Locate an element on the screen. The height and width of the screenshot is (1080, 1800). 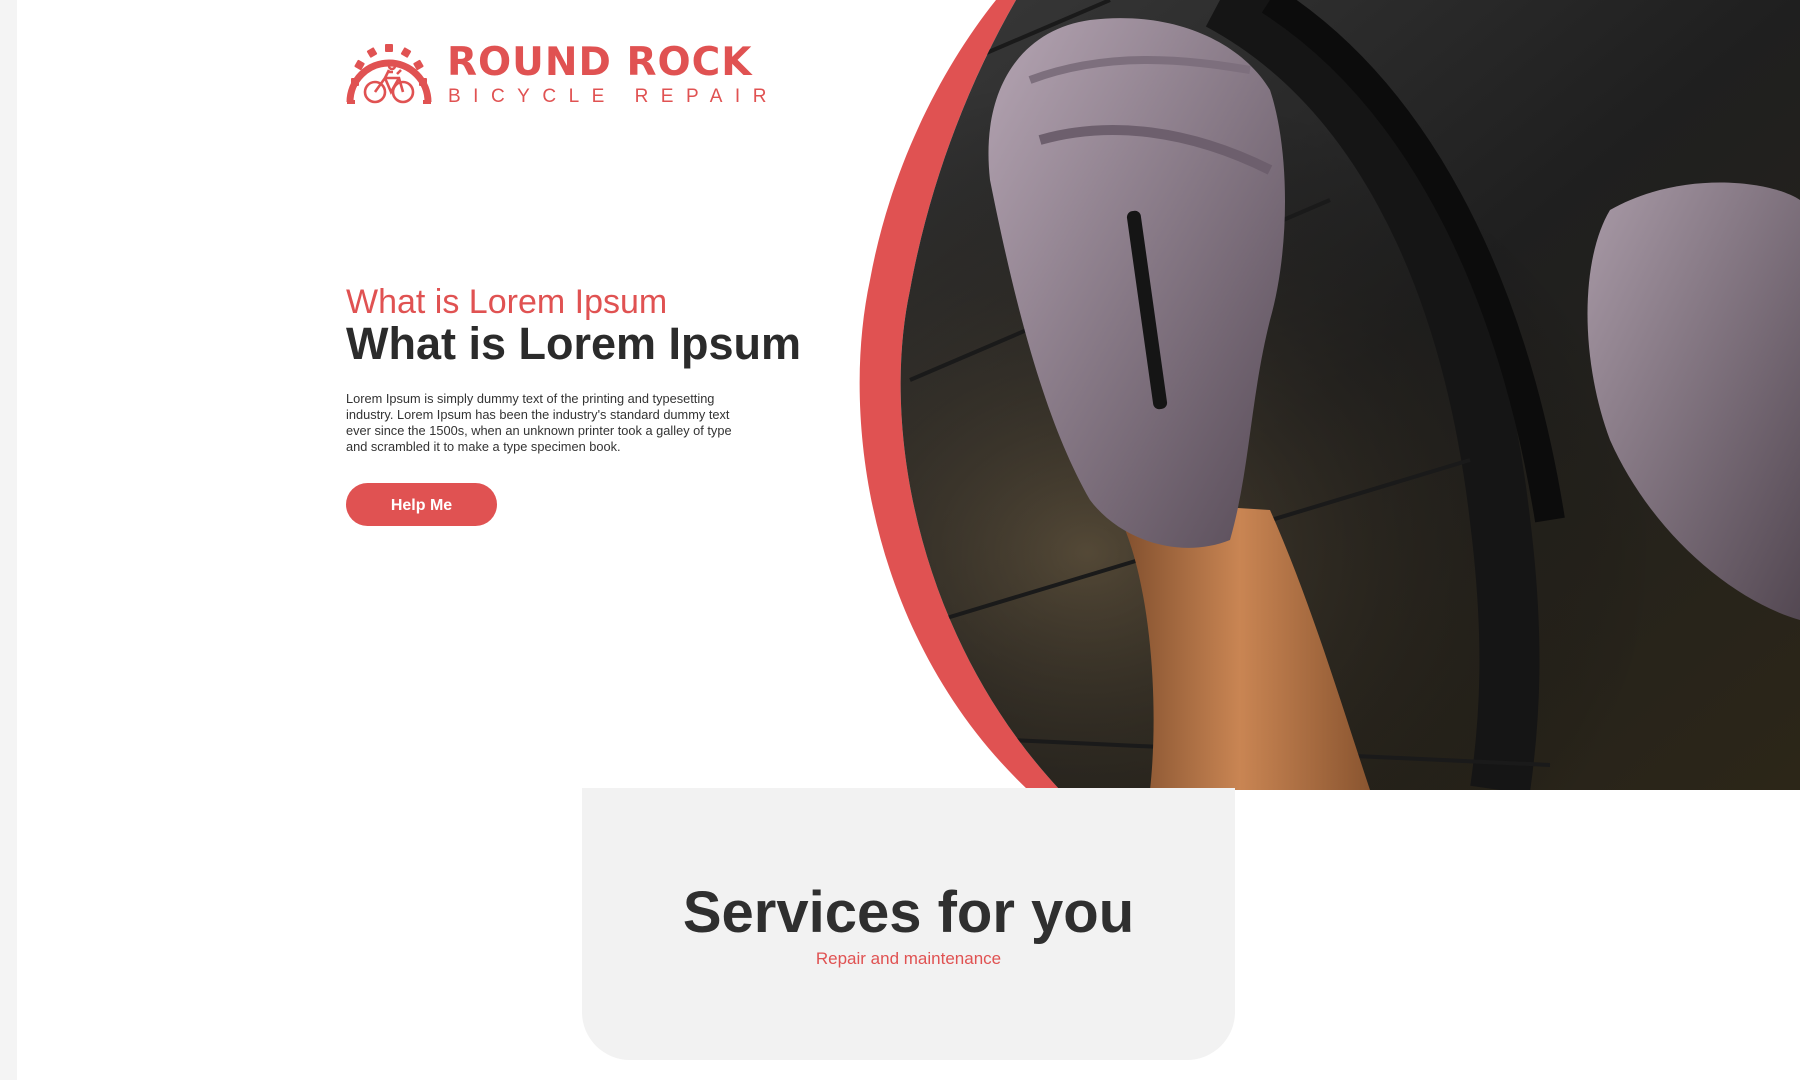
bicycle-gear-icon is located at coordinates (389, 74).